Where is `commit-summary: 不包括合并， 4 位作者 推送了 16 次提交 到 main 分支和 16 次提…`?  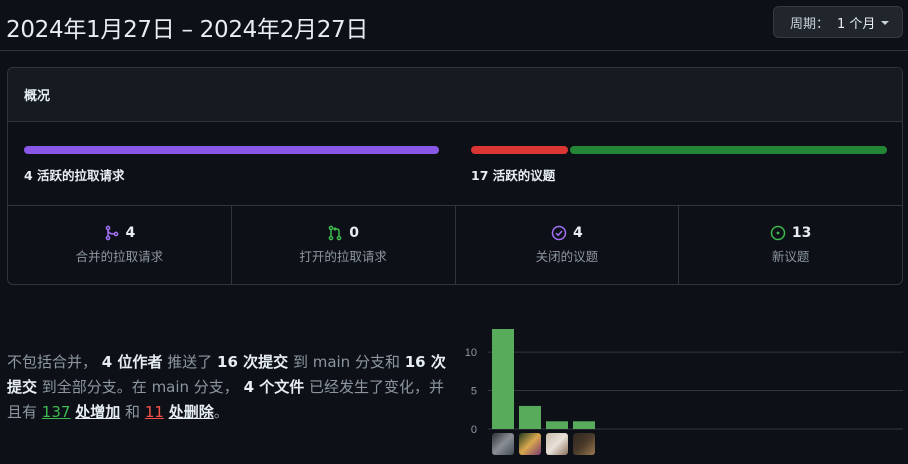
commit-summary: 不包括合并， 4 位作者 推送了 16 次提交 到 main 分支和 16 次提… is located at coordinates (229, 387).